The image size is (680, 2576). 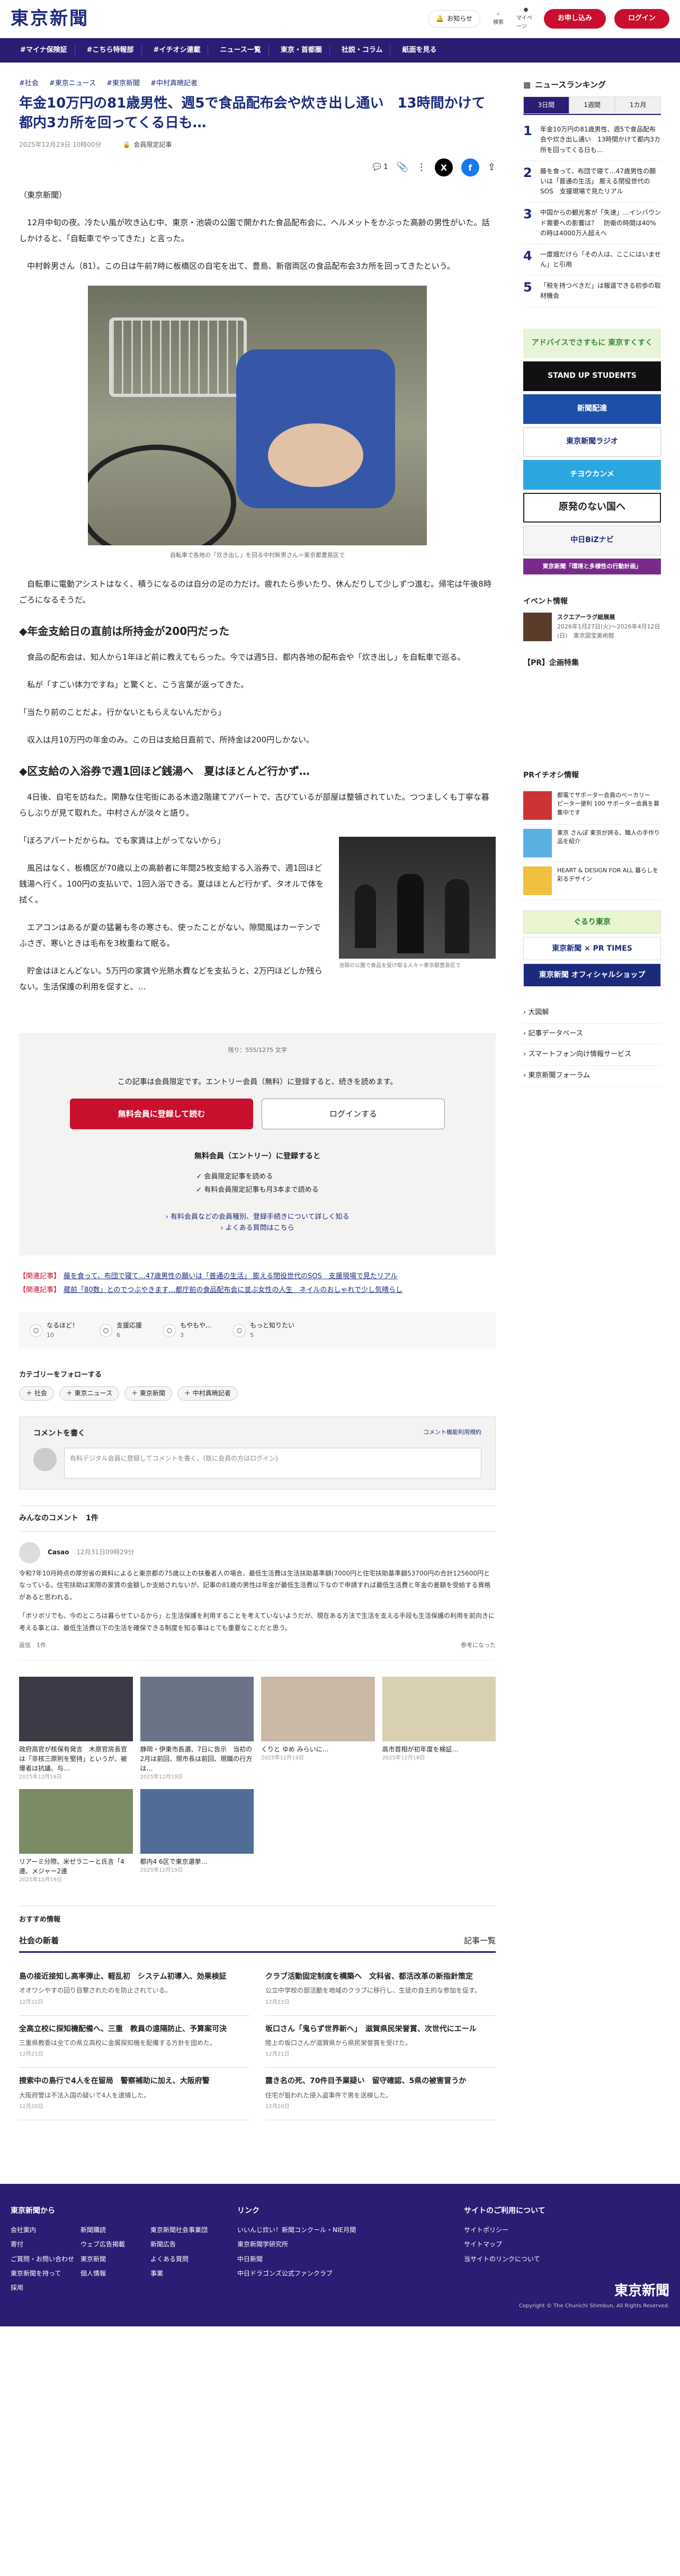 I want to click on tag-link: #東京ニュース, so click(x=72, y=84).